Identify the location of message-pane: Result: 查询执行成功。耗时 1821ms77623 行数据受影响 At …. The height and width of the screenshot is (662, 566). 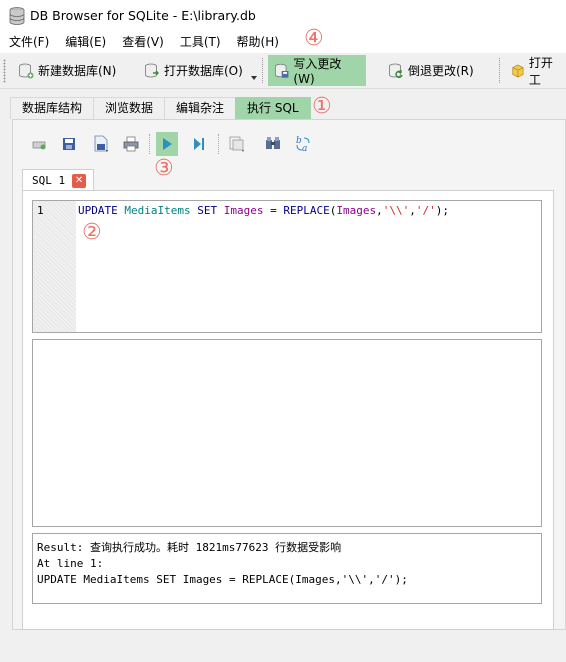
(287, 568).